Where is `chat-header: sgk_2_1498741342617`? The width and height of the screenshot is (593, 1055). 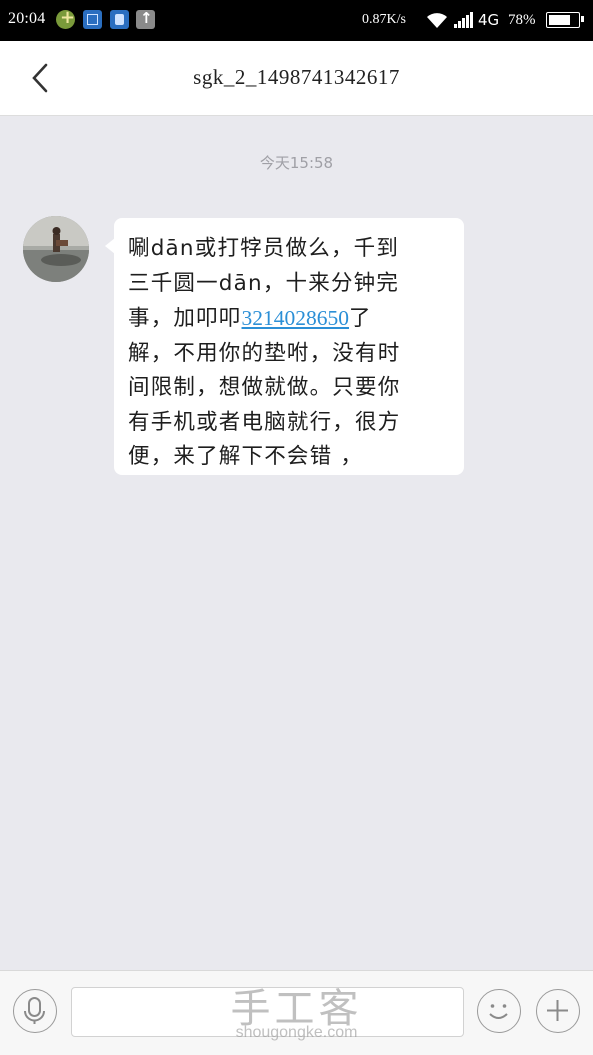 chat-header: sgk_2_1498741342617 is located at coordinates (296, 78).